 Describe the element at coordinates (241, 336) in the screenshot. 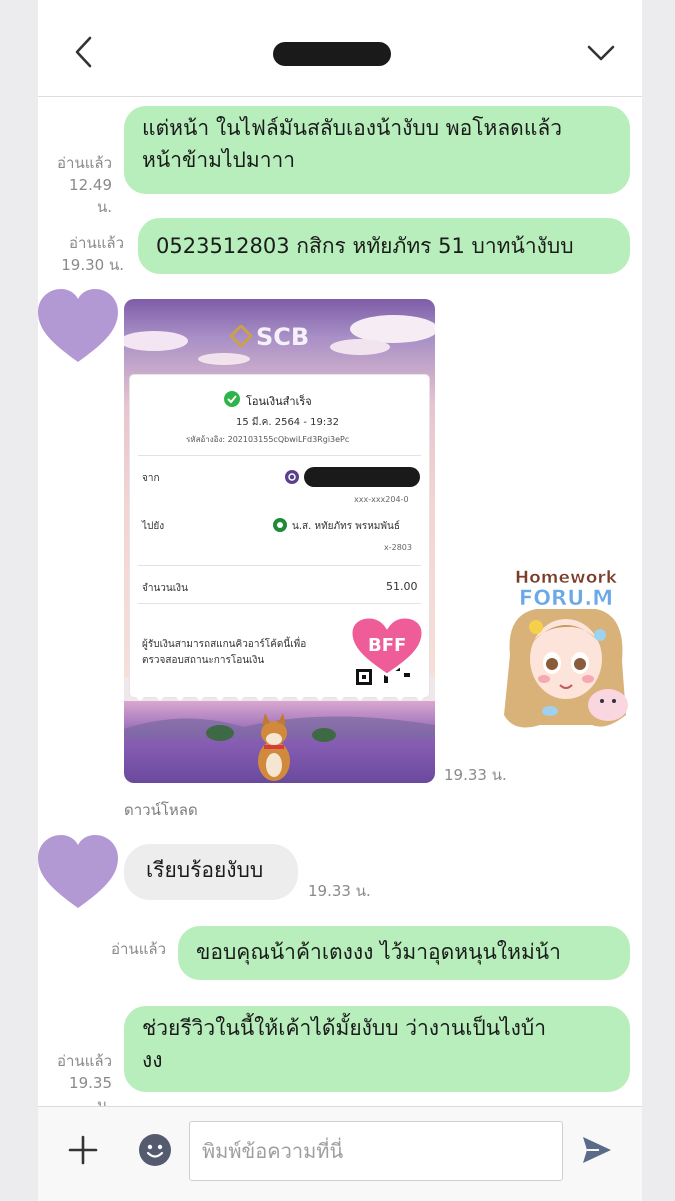

I see `scb-logo-icon` at that location.